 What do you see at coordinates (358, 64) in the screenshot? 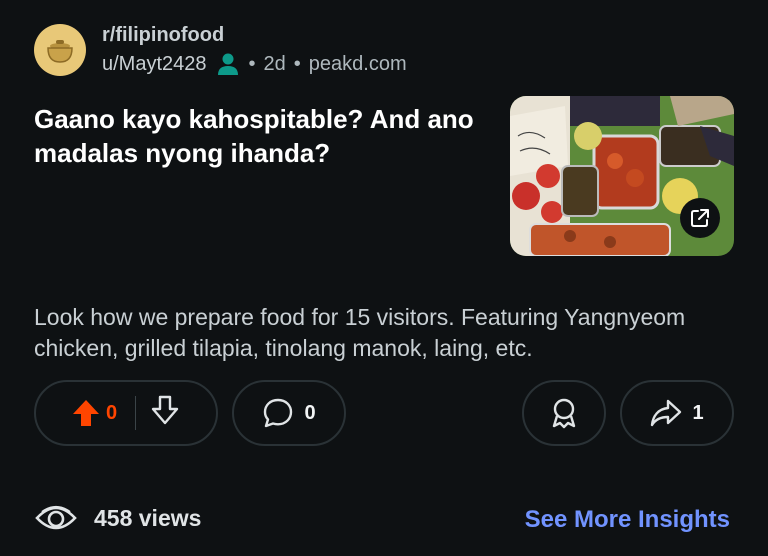
I see `post-domain: peakd.com` at bounding box center [358, 64].